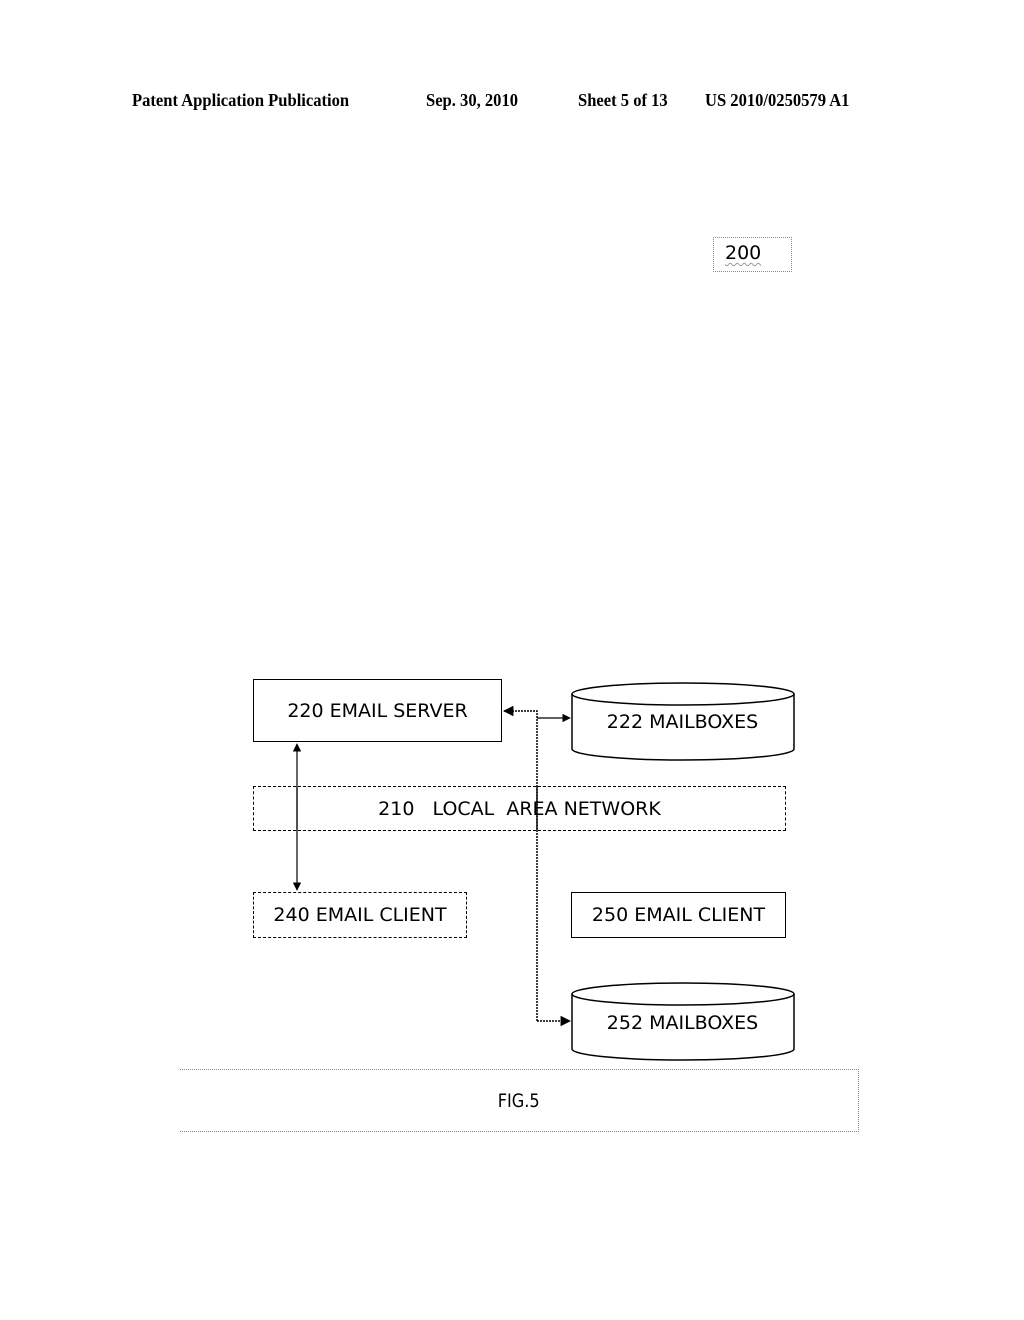 The width and height of the screenshot is (1024, 1320). I want to click on publication-title: Patent Application Publication, so click(241, 100).